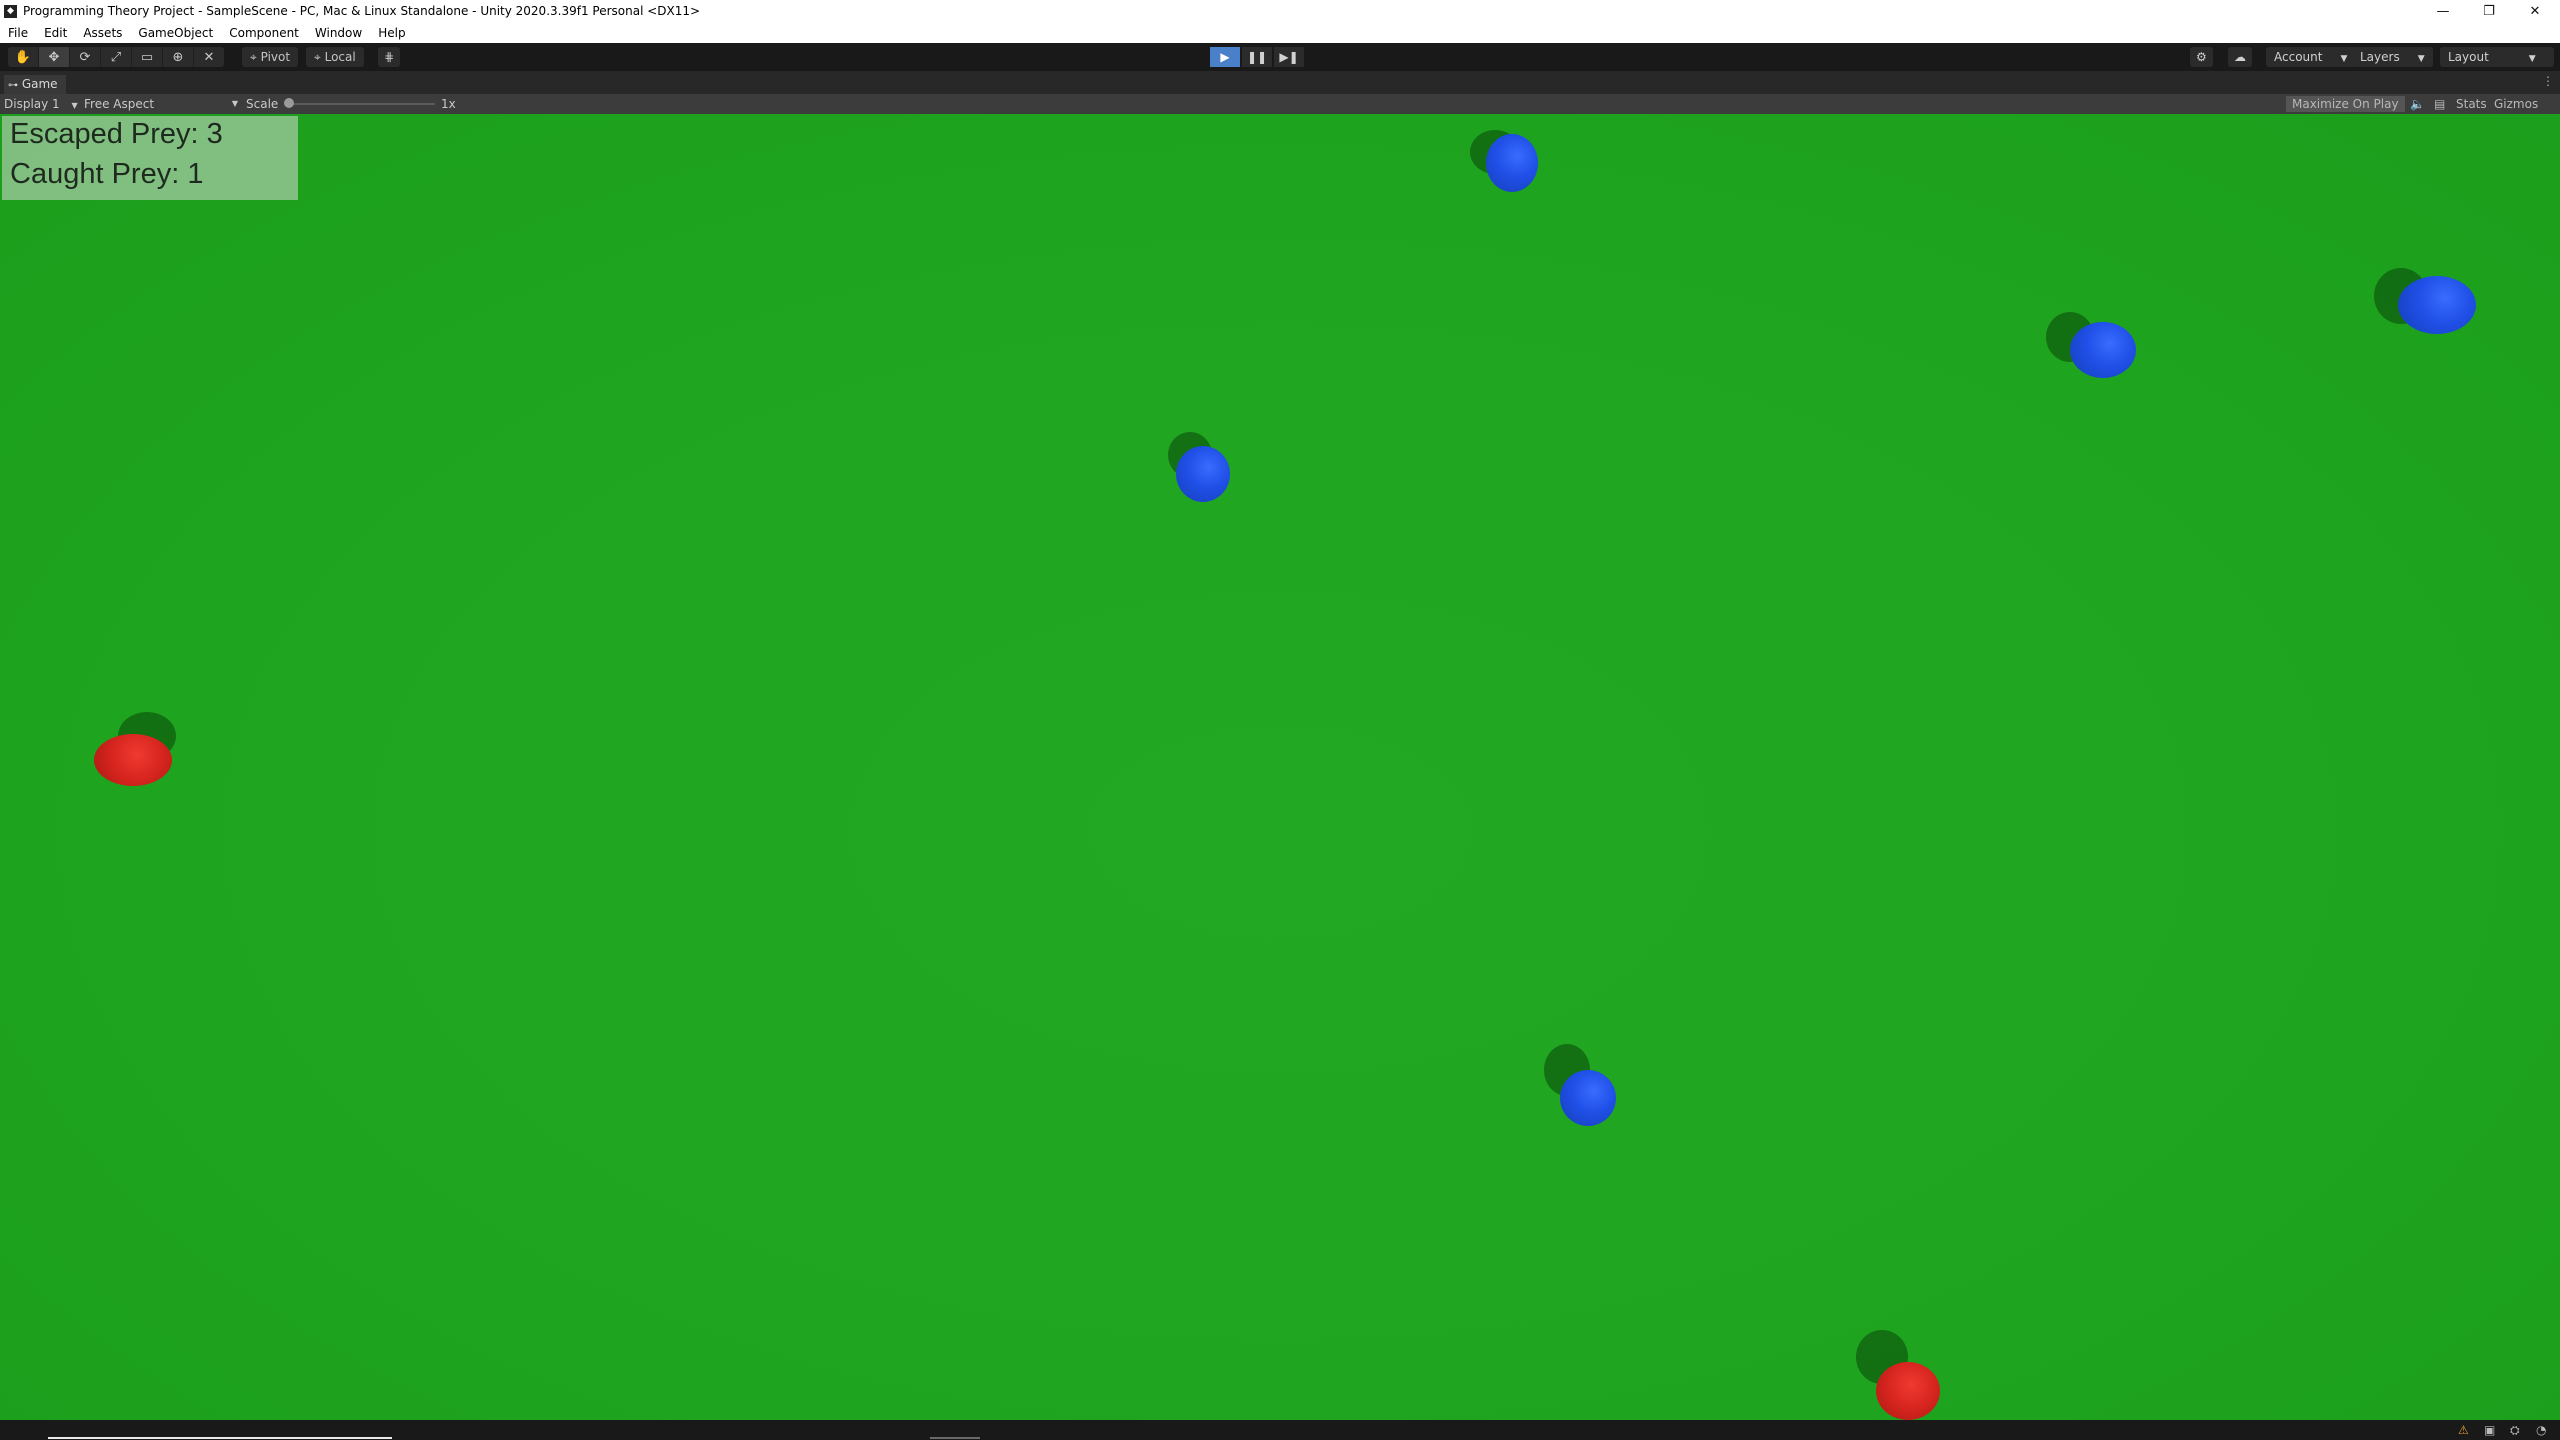  What do you see at coordinates (391, 33) in the screenshot?
I see `menu-help: Help` at bounding box center [391, 33].